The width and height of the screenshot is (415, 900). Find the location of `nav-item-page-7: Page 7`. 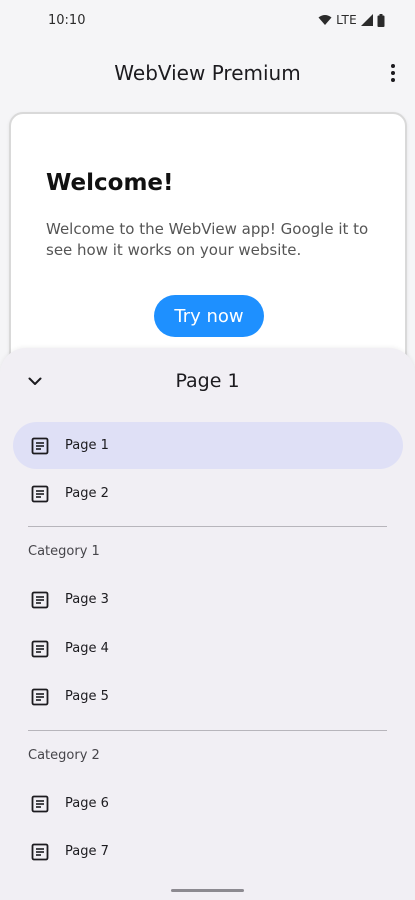

nav-item-page-7: Page 7 is located at coordinates (208, 851).